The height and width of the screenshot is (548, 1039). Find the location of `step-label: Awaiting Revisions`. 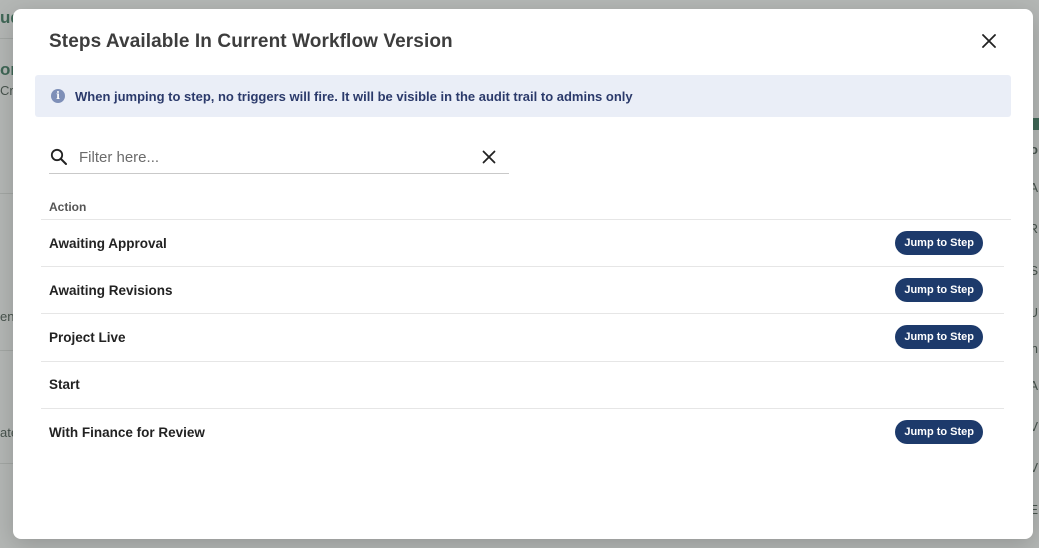

step-label: Awaiting Revisions is located at coordinates (111, 290).